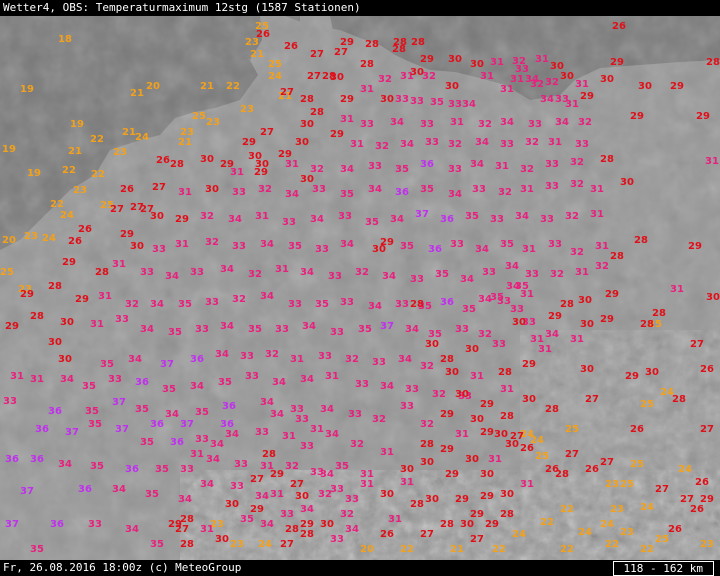 The height and width of the screenshot is (576, 720). What do you see at coordinates (9, 149) in the screenshot?
I see `station-value: 19` at bounding box center [9, 149].